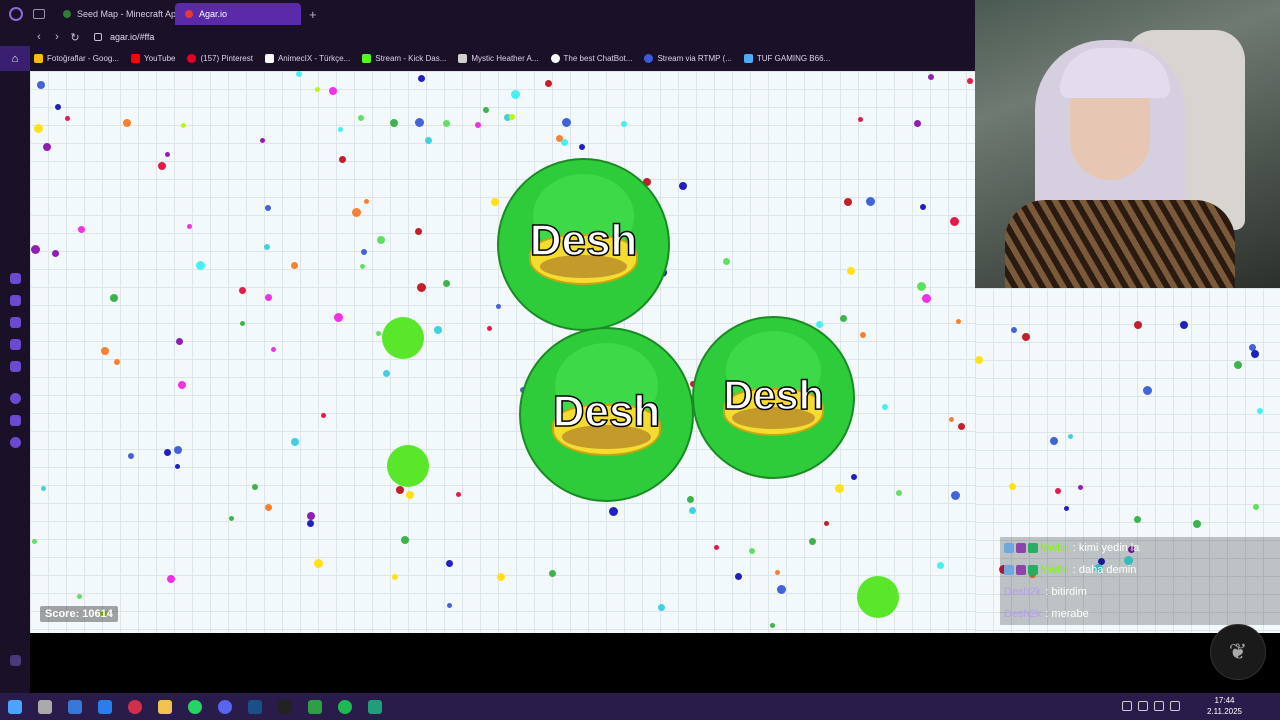 The width and height of the screenshot is (1280, 720). What do you see at coordinates (375, 706) in the screenshot?
I see `app-icon` at bounding box center [375, 706].